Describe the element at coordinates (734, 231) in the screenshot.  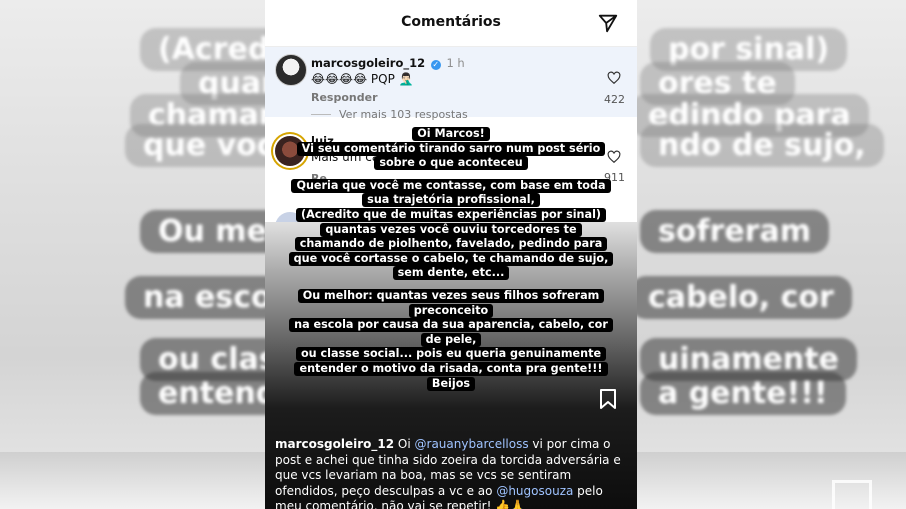
I see `bg-text-fragment: sofreram` at that location.